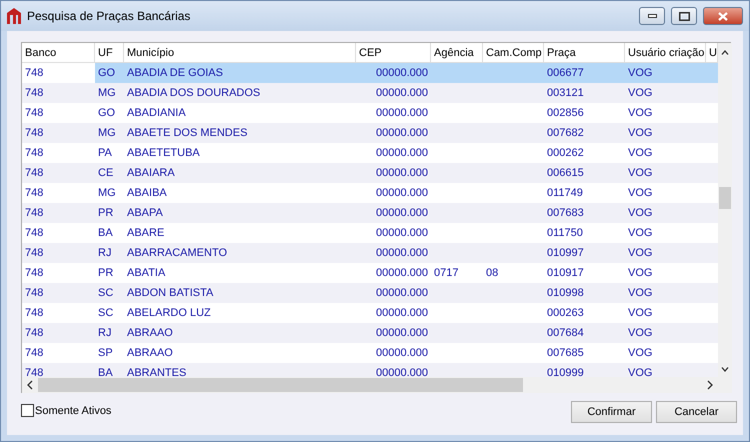 Image resolution: width=750 pixels, height=442 pixels. What do you see at coordinates (370, 73) in the screenshot?
I see `table-row: 748 GO ABADIA DE GOIAS 00000.000 006677 VOG` at bounding box center [370, 73].